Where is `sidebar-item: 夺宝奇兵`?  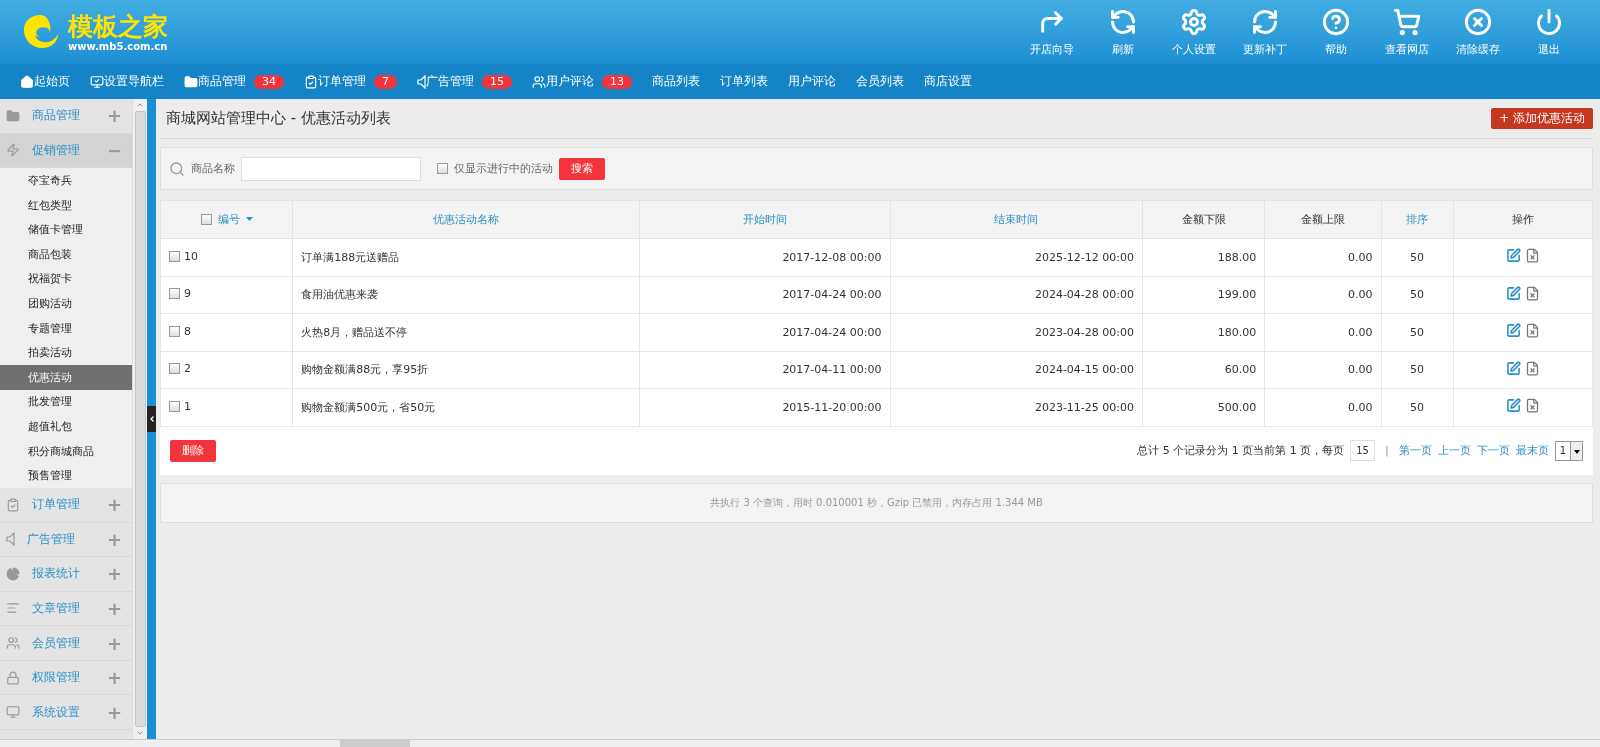 sidebar-item: 夺宝奇兵 is located at coordinates (66, 180).